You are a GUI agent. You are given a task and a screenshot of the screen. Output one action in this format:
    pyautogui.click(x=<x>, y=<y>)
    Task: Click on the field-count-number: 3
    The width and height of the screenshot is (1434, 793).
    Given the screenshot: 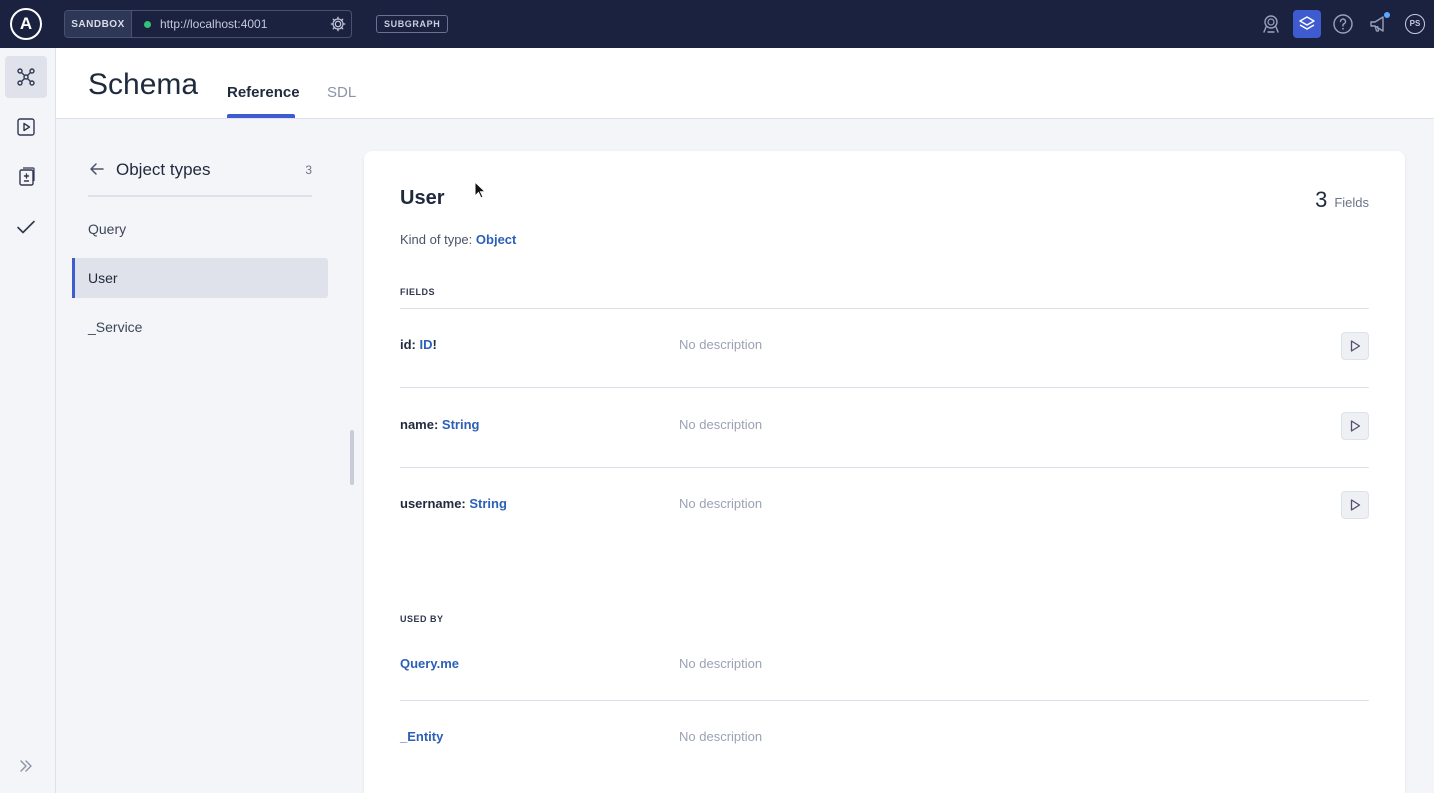 What is the action you would take?
    pyautogui.click(x=1321, y=199)
    